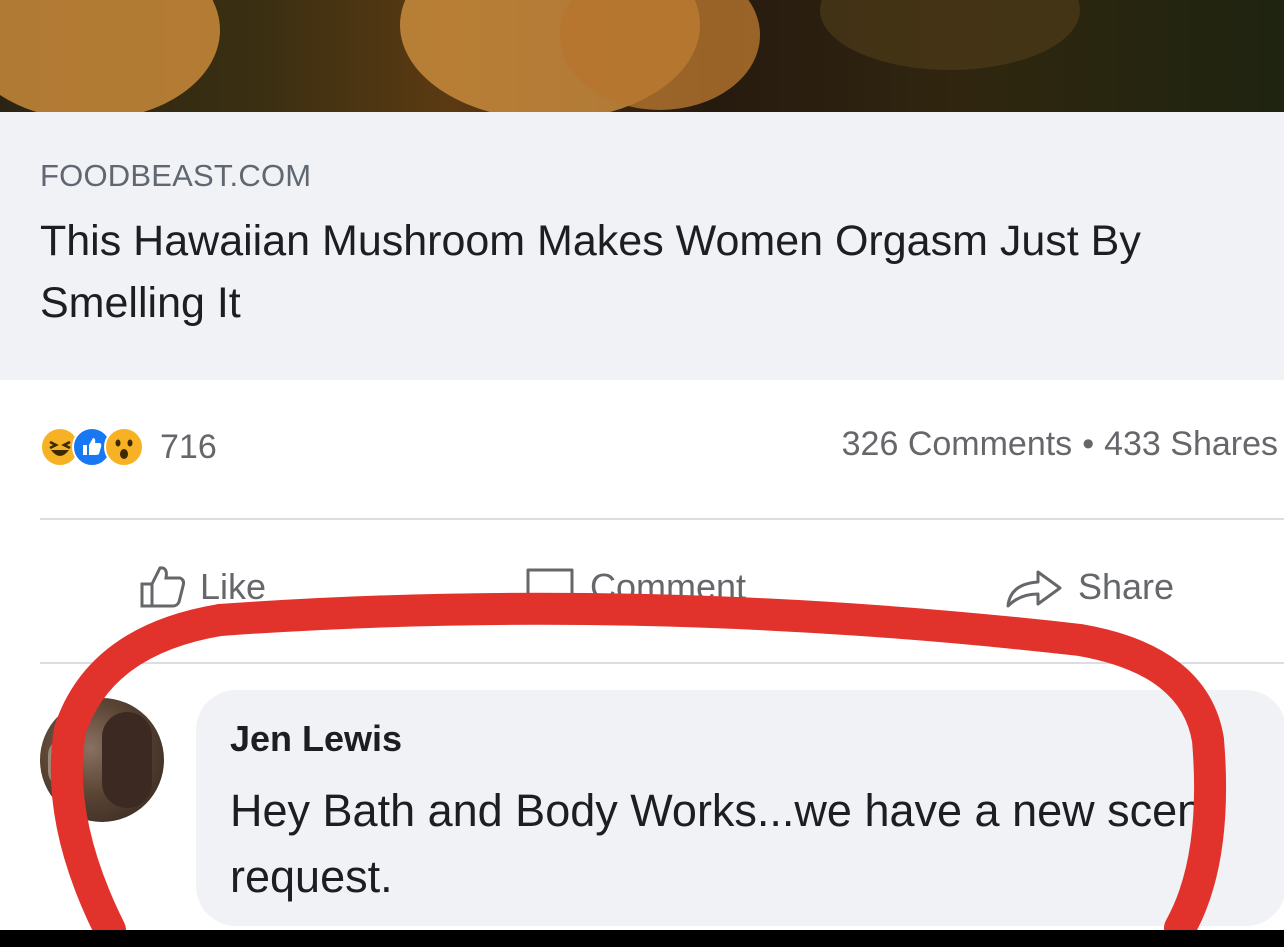  I want to click on engagement-stats: 326 Comments • 433 Shares, so click(1060, 444).